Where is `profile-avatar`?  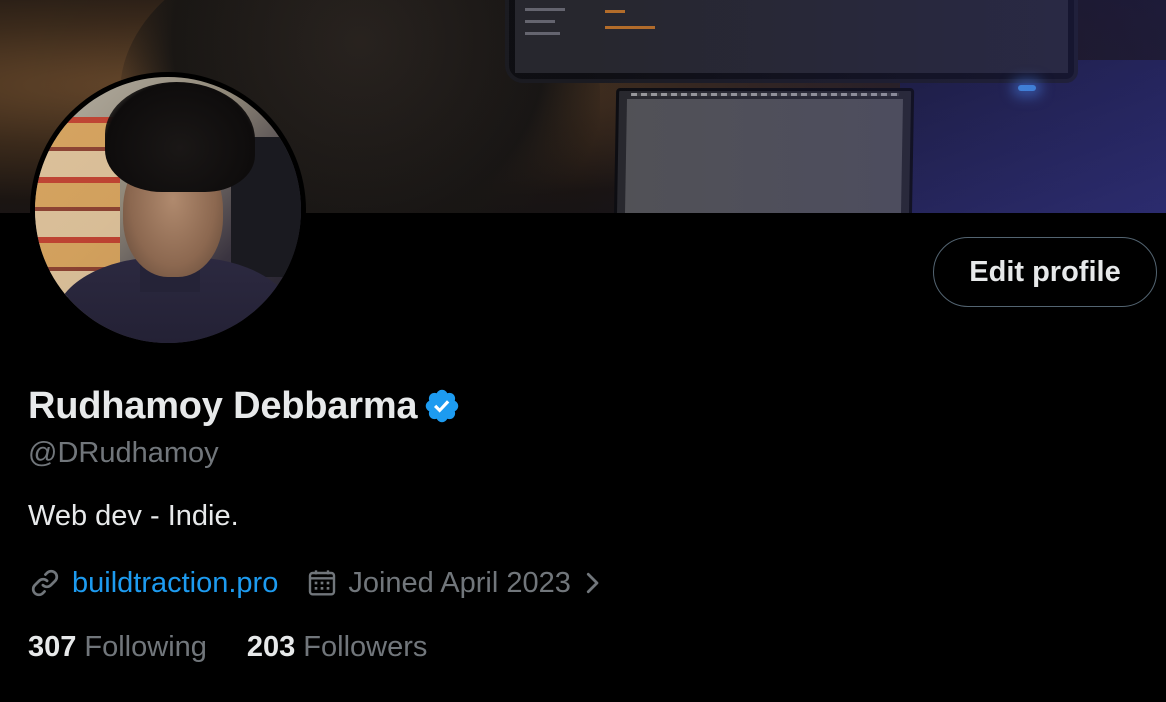
profile-avatar is located at coordinates (168, 210).